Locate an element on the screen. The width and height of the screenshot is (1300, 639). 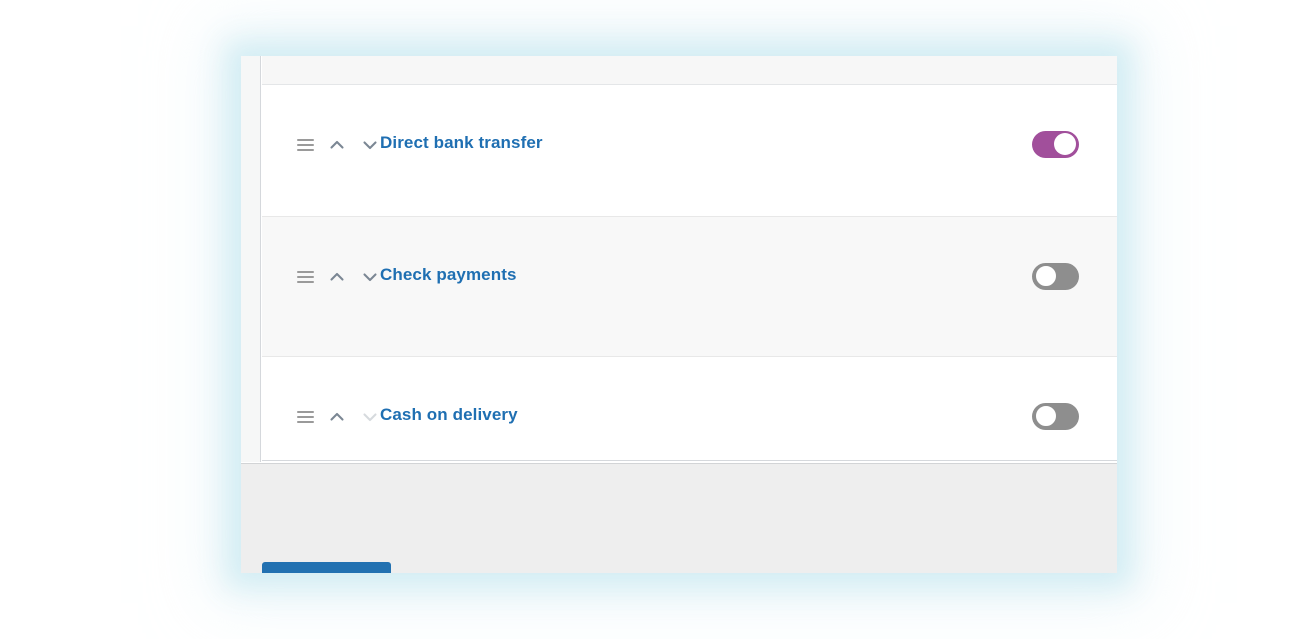
card-footer: Save changes is located at coordinates (679, 518).